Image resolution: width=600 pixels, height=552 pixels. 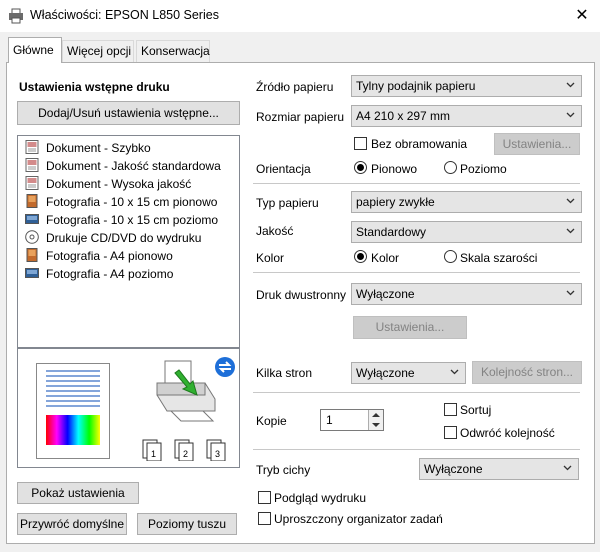 I want to click on collate-checkbox, so click(x=450, y=409).